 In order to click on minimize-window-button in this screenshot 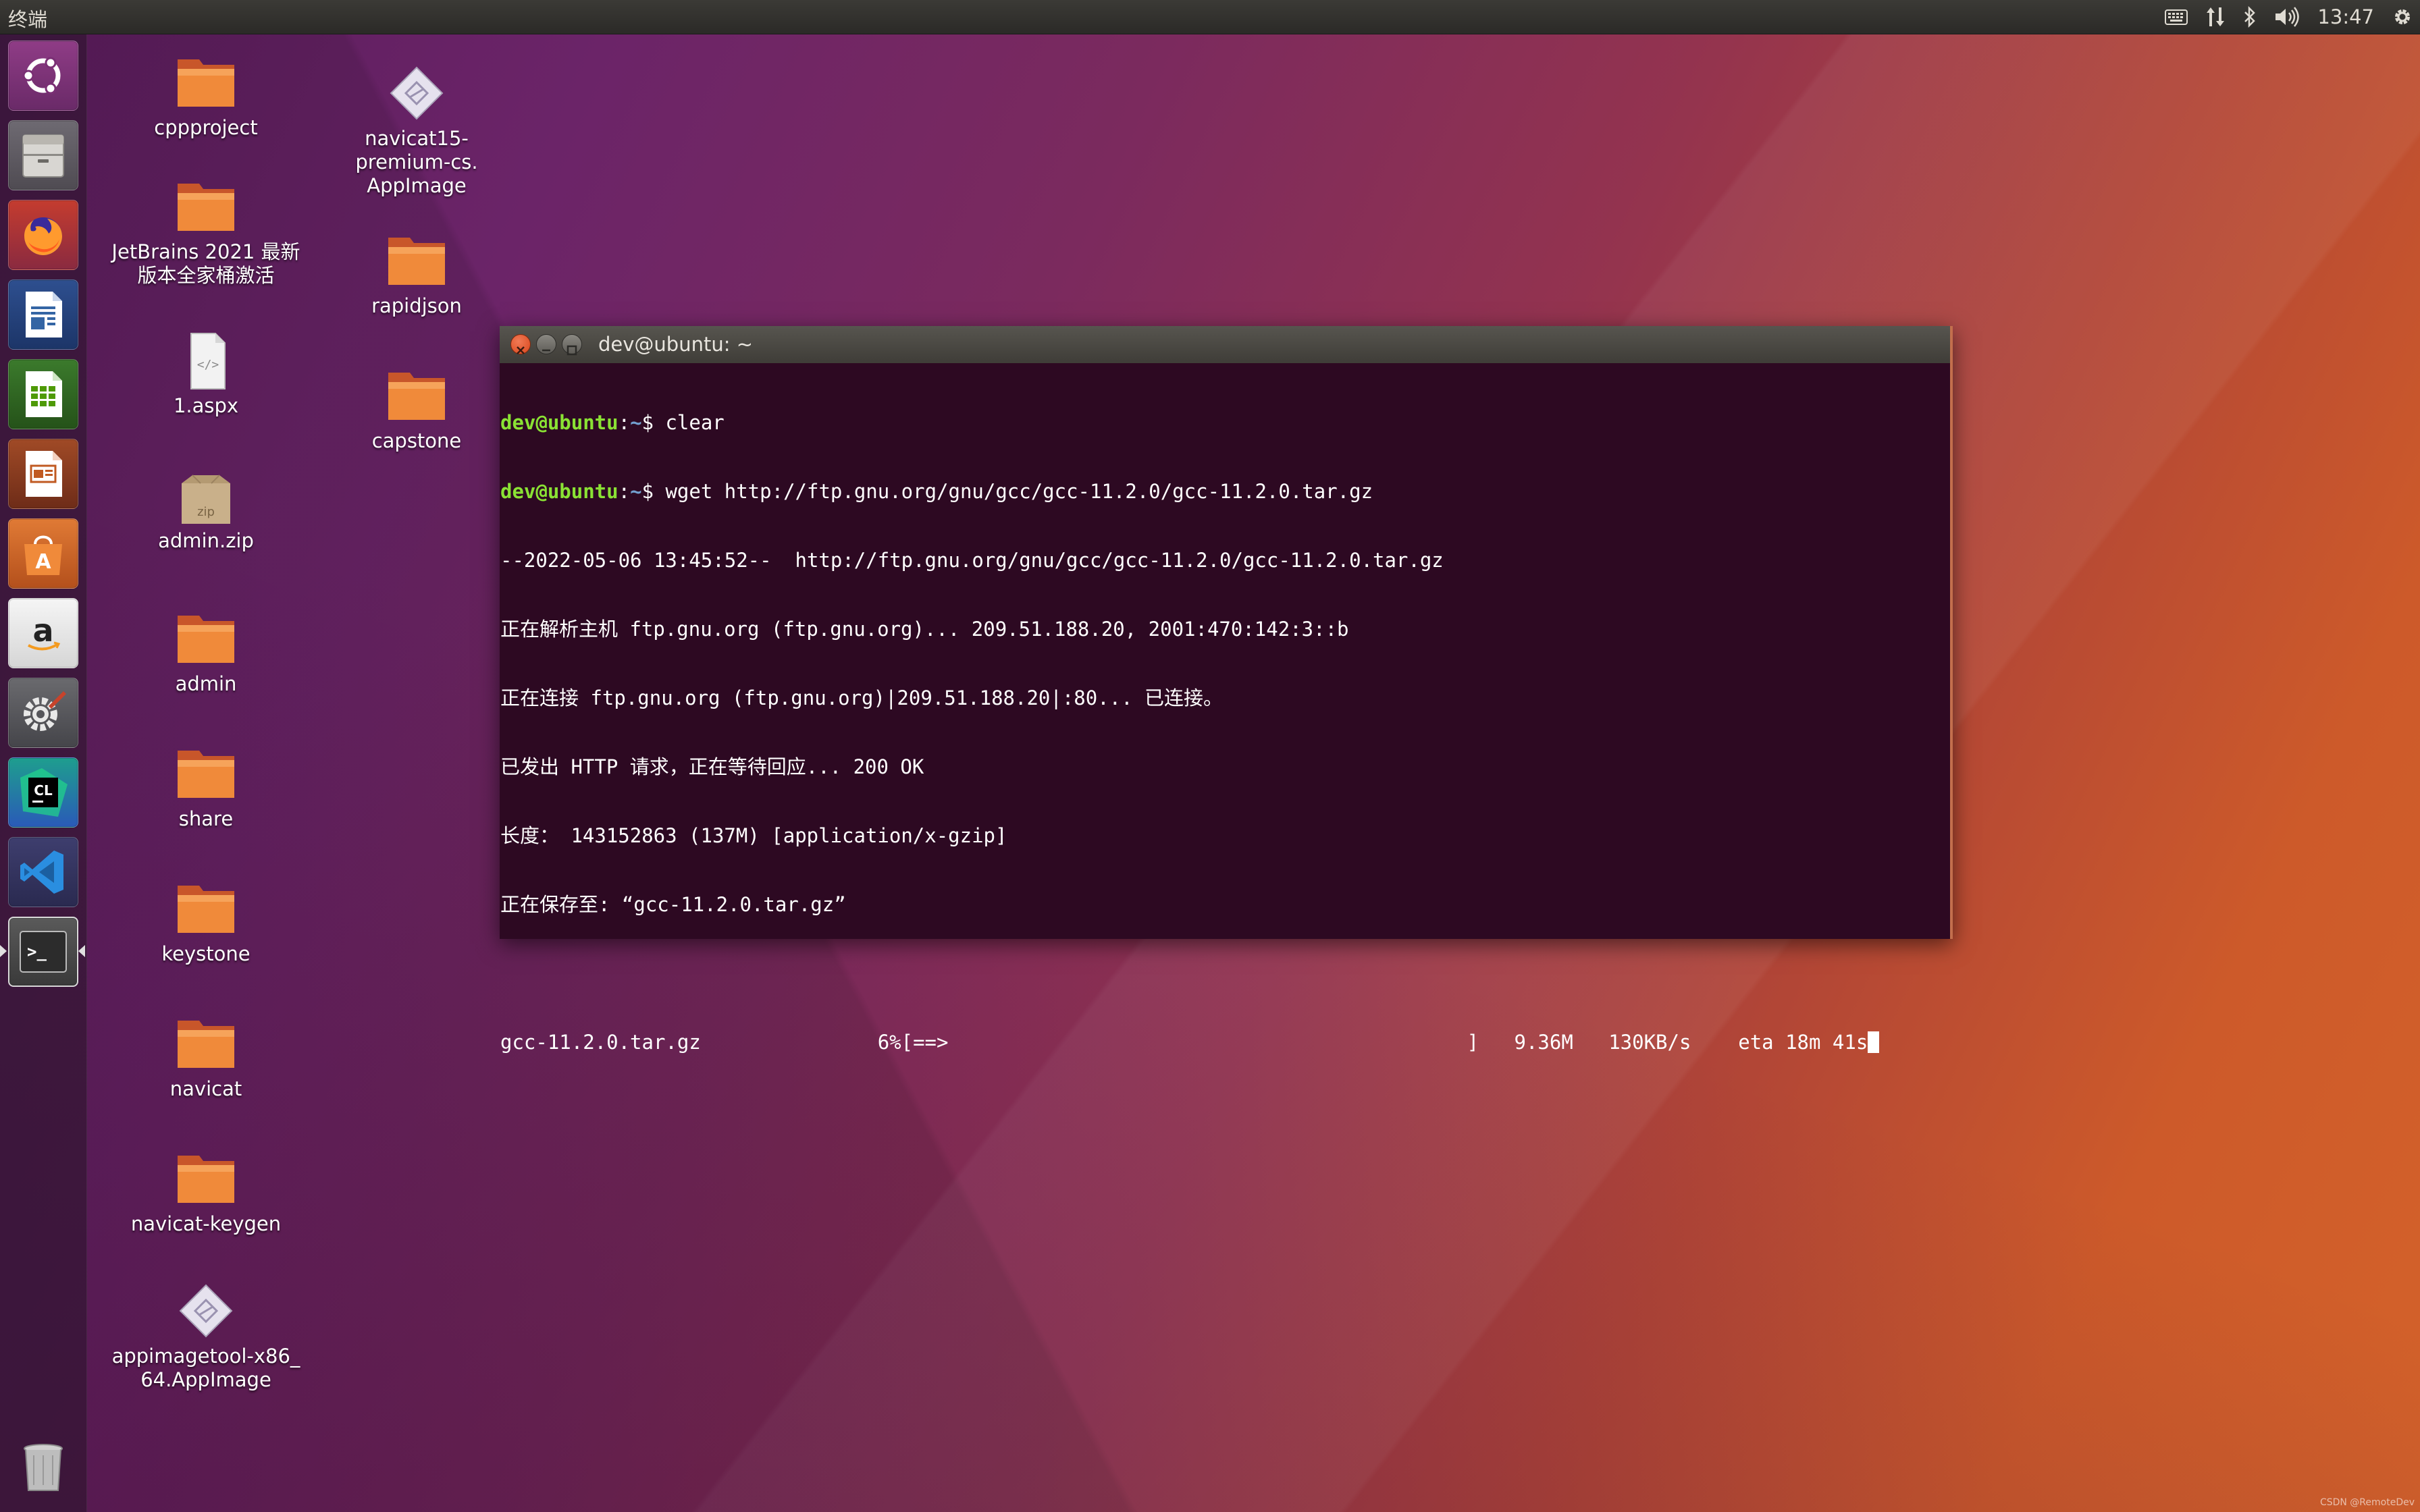, I will do `click(546, 344)`.